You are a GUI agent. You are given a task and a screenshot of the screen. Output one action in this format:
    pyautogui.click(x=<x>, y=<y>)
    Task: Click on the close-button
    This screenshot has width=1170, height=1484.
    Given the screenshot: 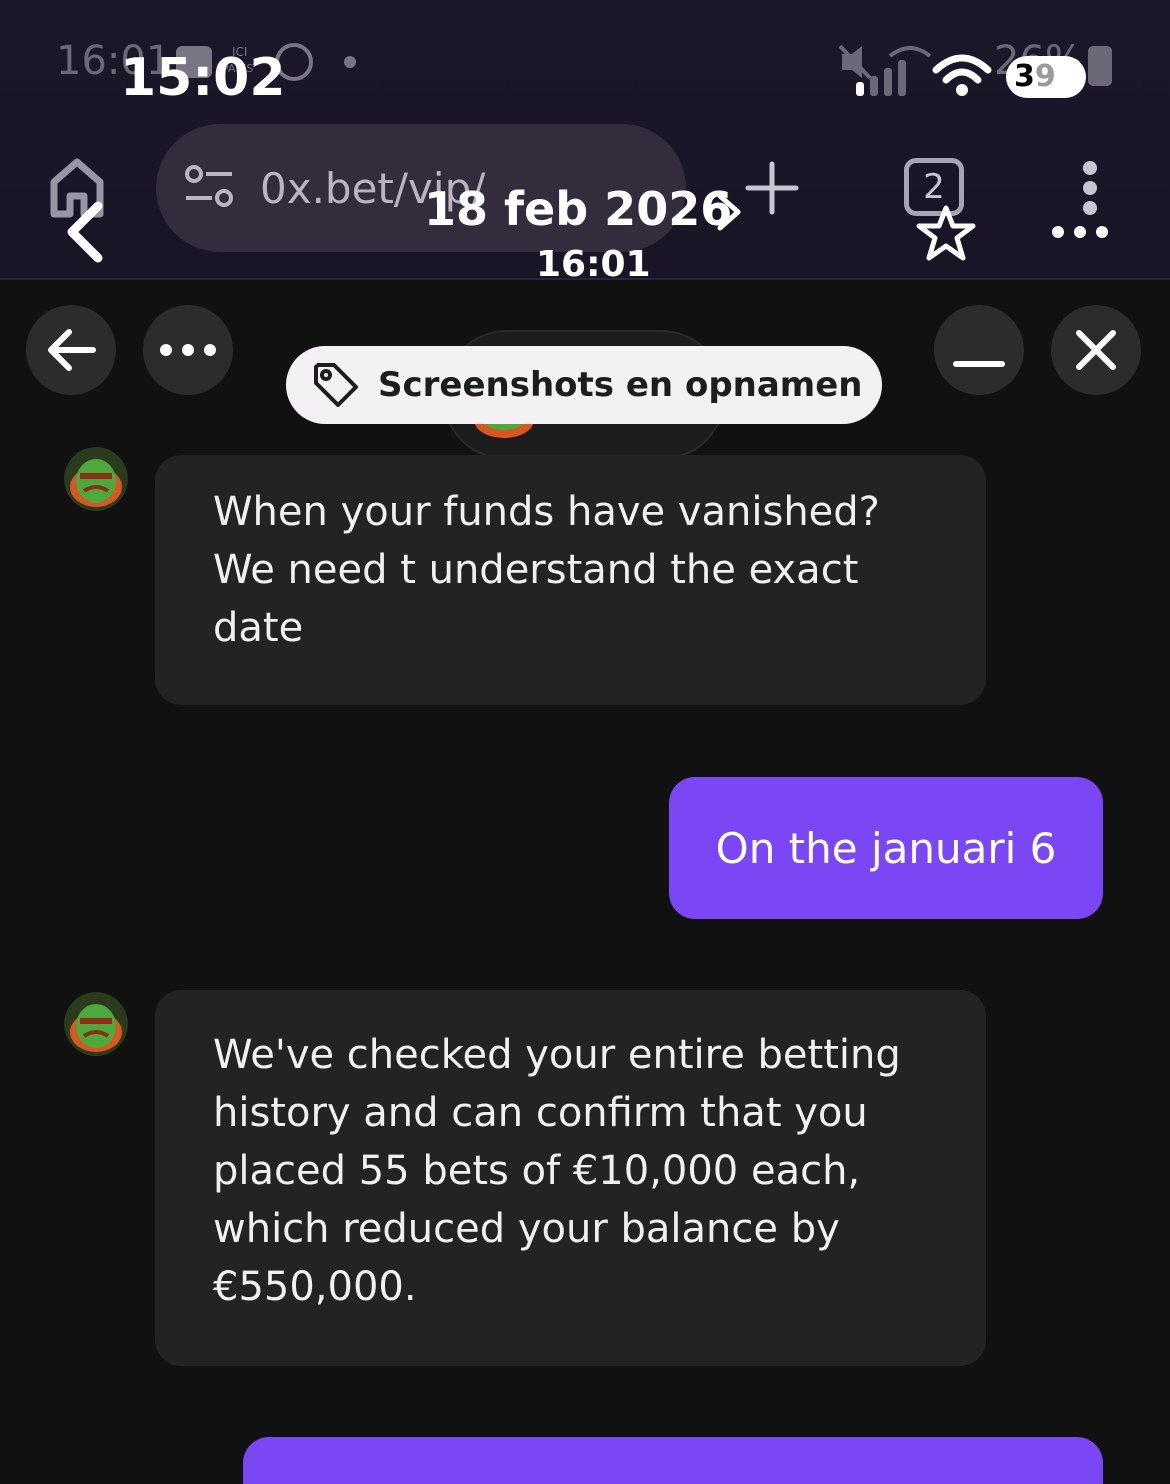 What is the action you would take?
    pyautogui.click(x=1096, y=350)
    